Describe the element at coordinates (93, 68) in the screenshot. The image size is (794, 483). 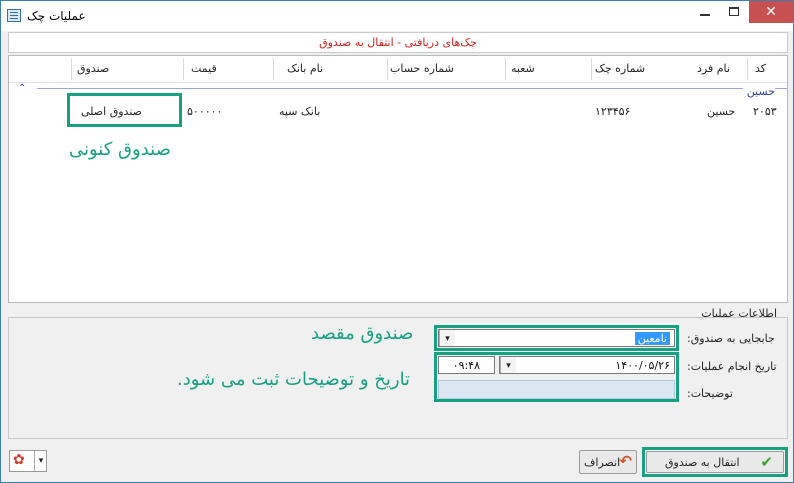
I see `column-header-fund: صندوق` at that location.